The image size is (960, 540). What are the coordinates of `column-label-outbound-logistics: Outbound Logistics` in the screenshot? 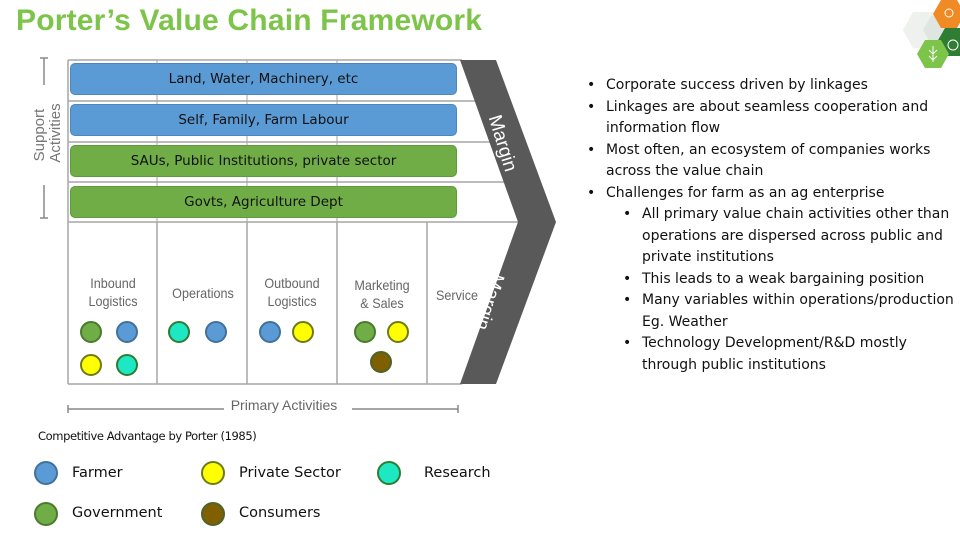 It's located at (292, 292).